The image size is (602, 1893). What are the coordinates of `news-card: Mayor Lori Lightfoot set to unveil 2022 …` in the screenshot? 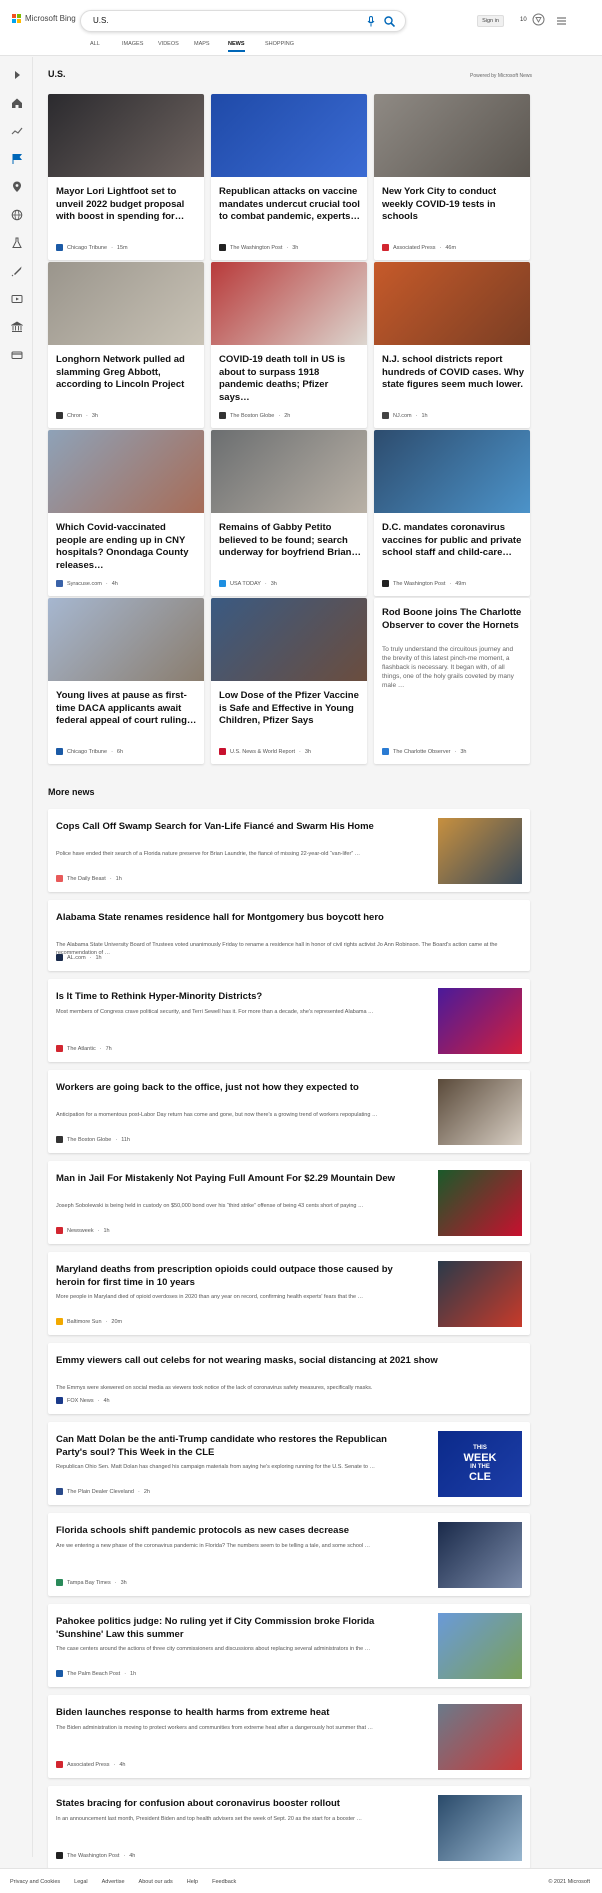 It's located at (126, 177).